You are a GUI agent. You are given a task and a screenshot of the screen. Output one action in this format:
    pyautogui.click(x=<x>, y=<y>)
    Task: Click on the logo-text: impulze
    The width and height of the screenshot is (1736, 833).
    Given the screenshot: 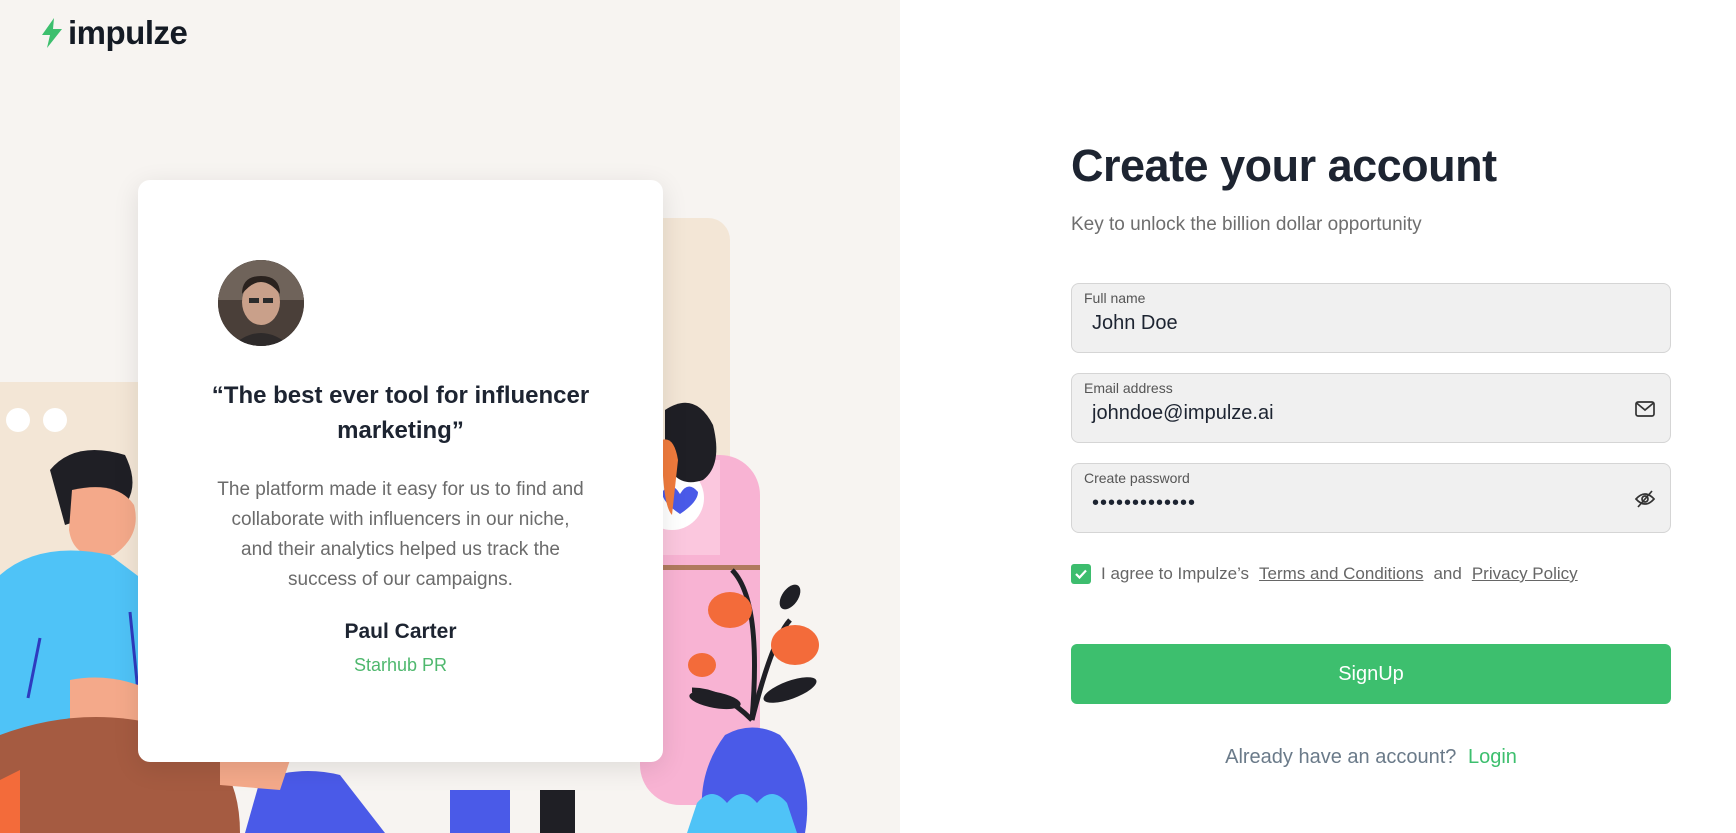 What is the action you would take?
    pyautogui.click(x=128, y=32)
    